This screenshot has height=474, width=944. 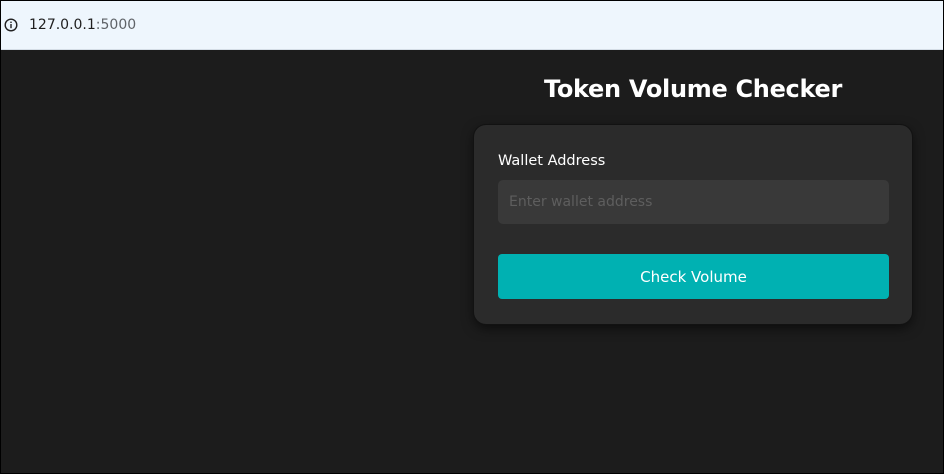 I want to click on page-title: Token Volume Checker, so click(x=693, y=89).